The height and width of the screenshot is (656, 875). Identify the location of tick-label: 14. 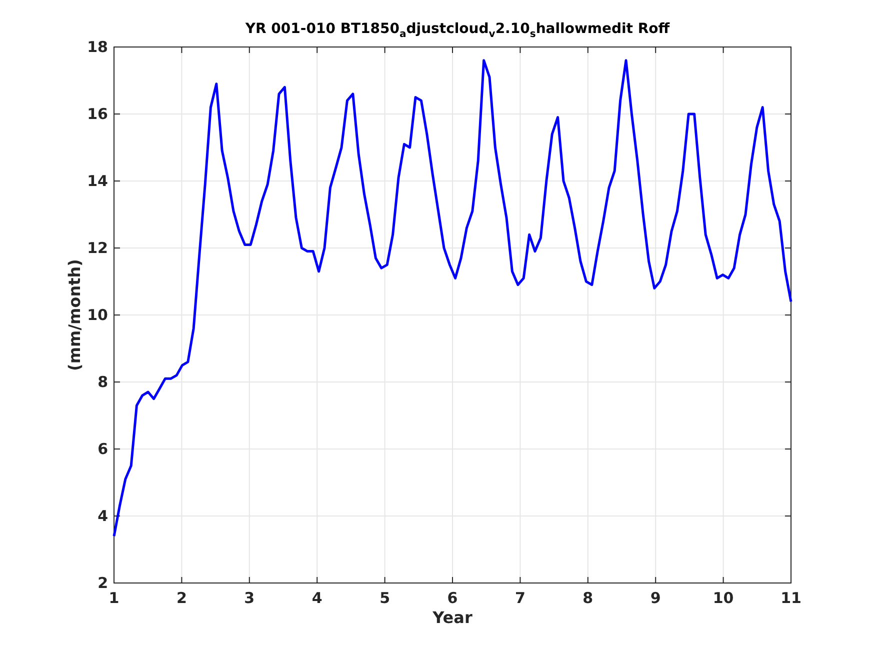
(97, 181).